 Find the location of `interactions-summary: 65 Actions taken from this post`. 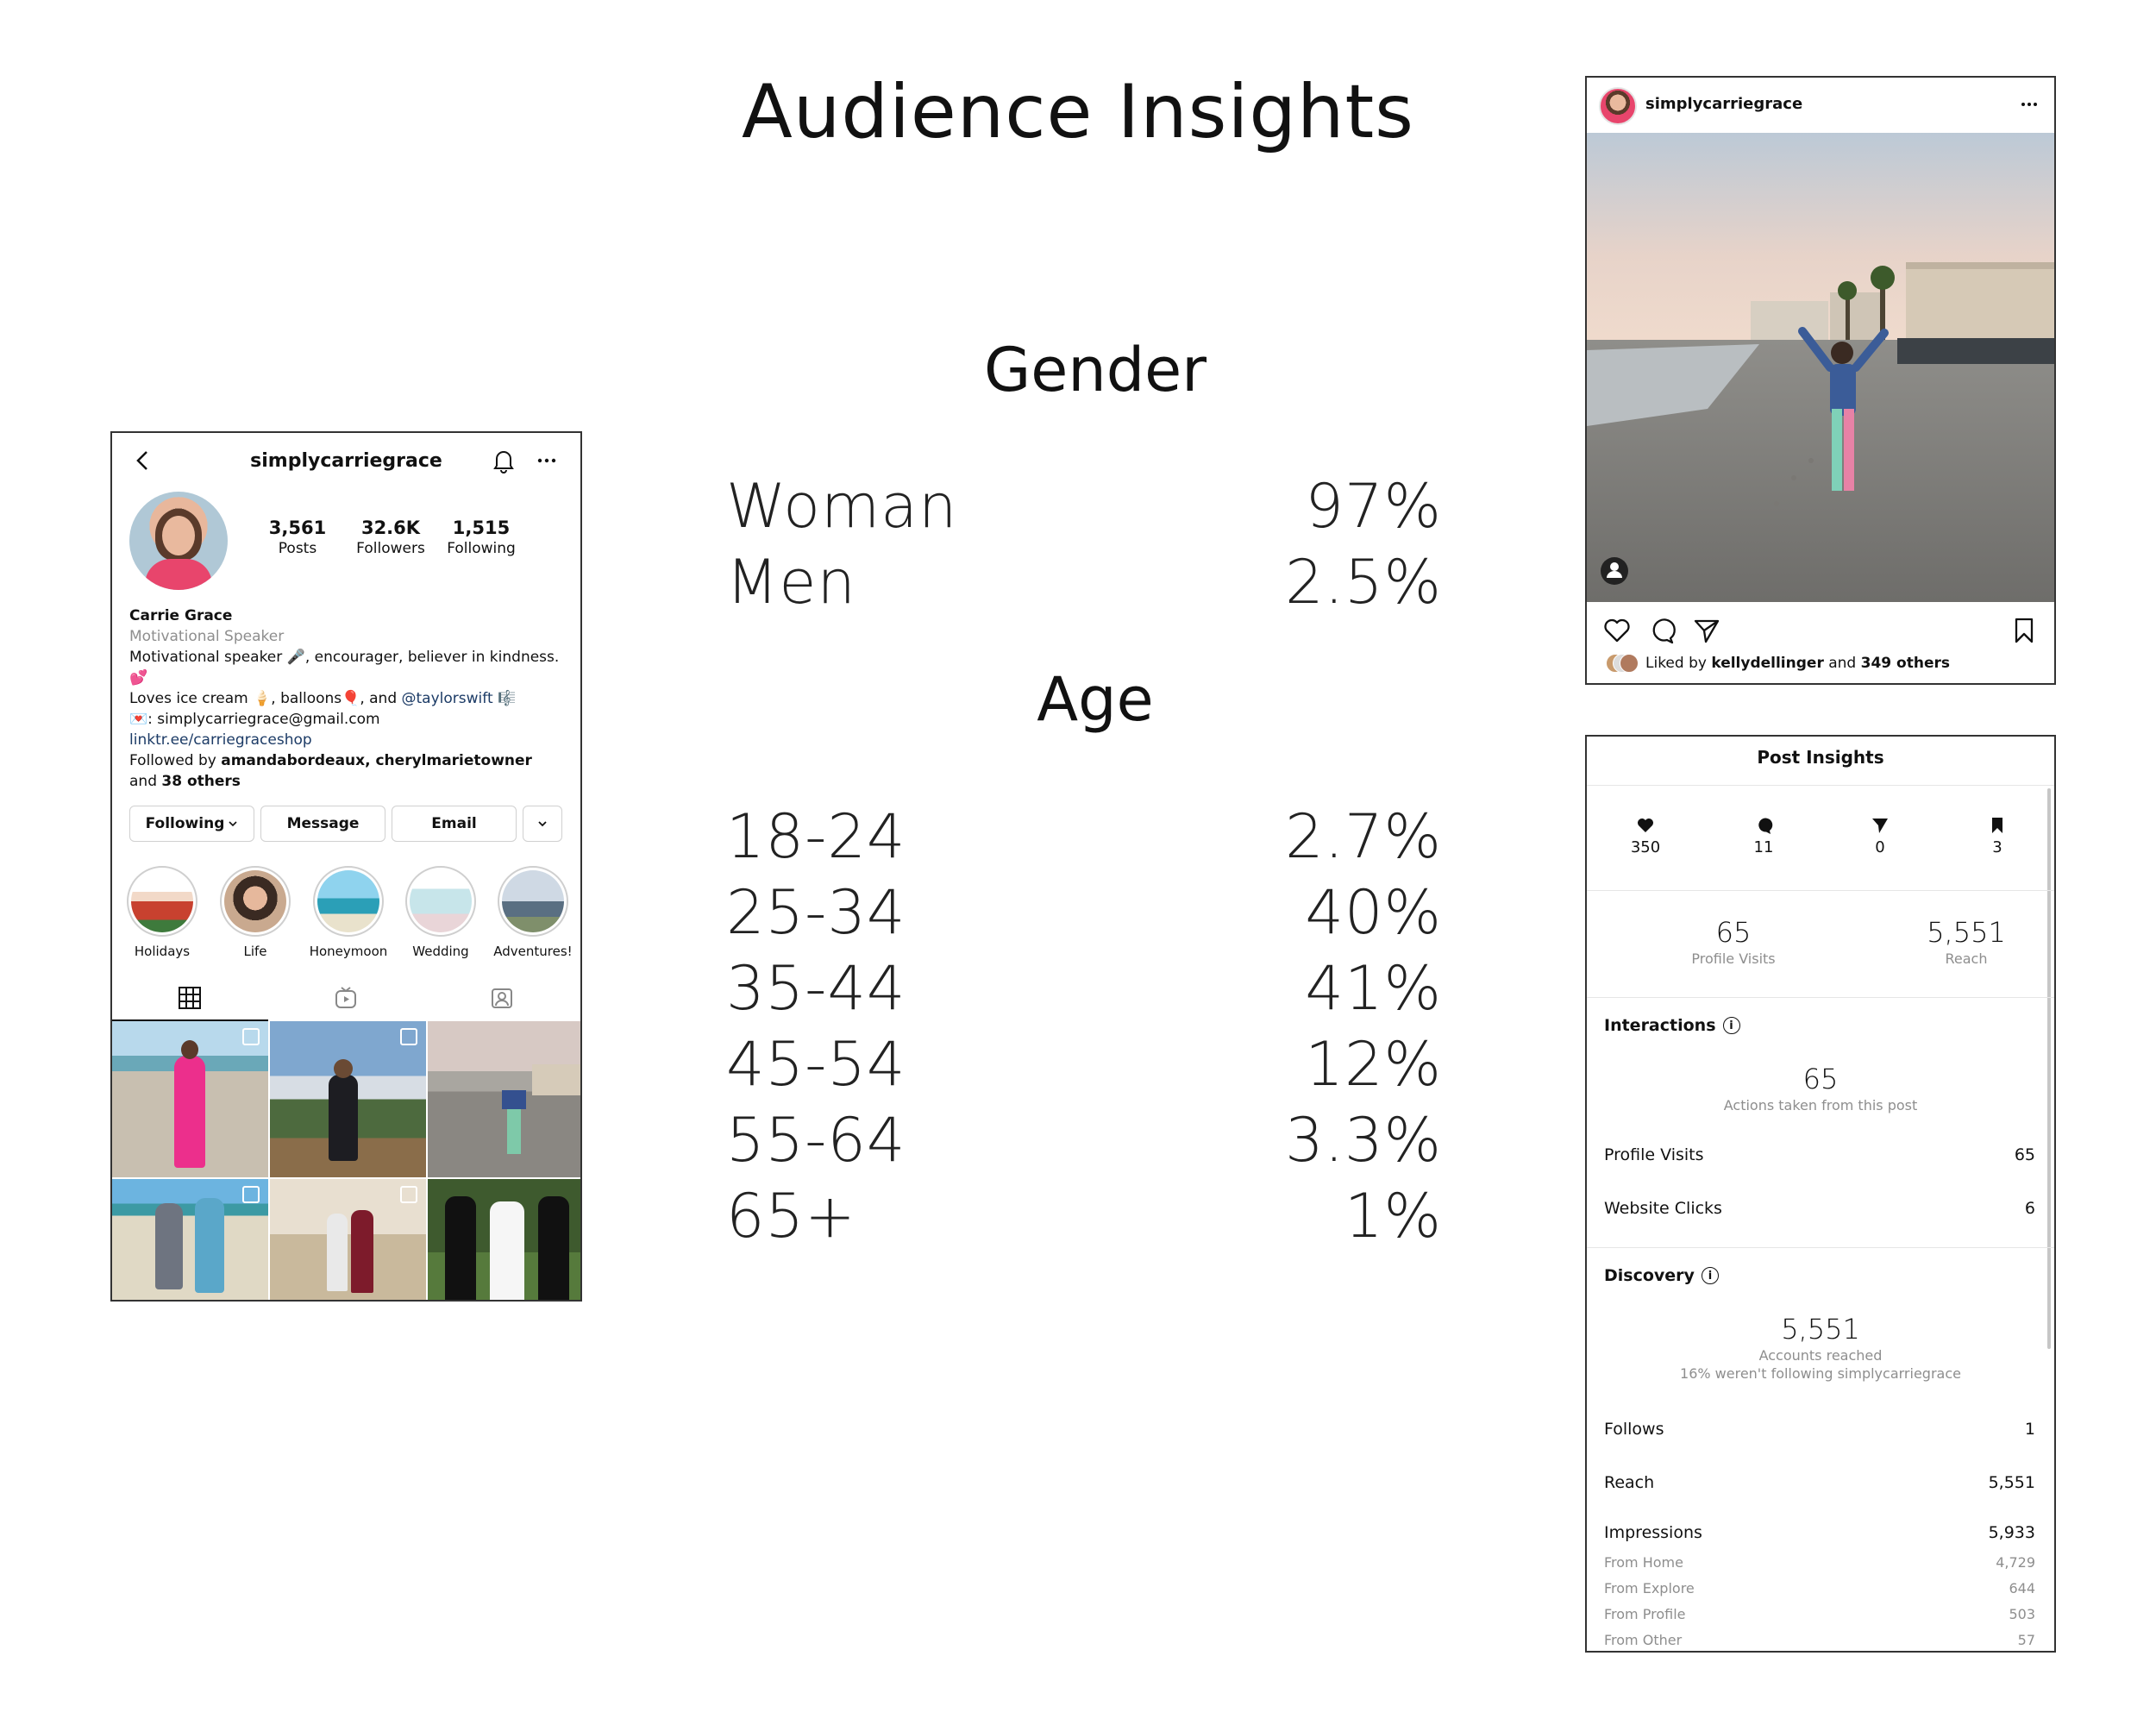

interactions-summary: 65 Actions taken from this post is located at coordinates (1820, 1088).